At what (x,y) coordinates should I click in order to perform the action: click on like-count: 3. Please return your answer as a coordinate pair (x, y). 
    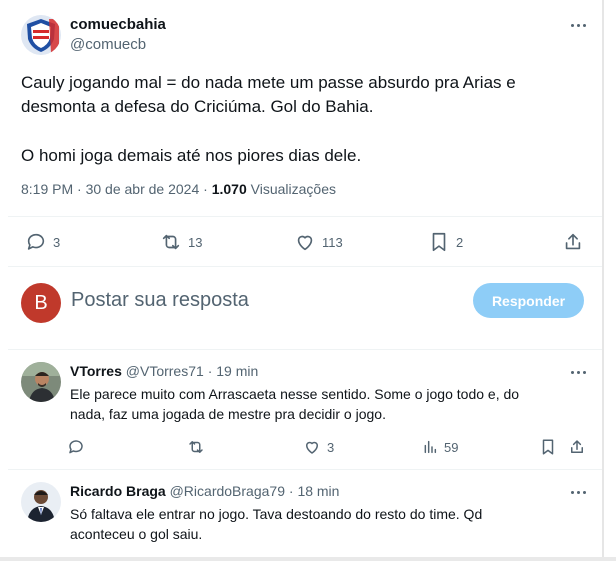
    Looking at the image, I should click on (331, 447).